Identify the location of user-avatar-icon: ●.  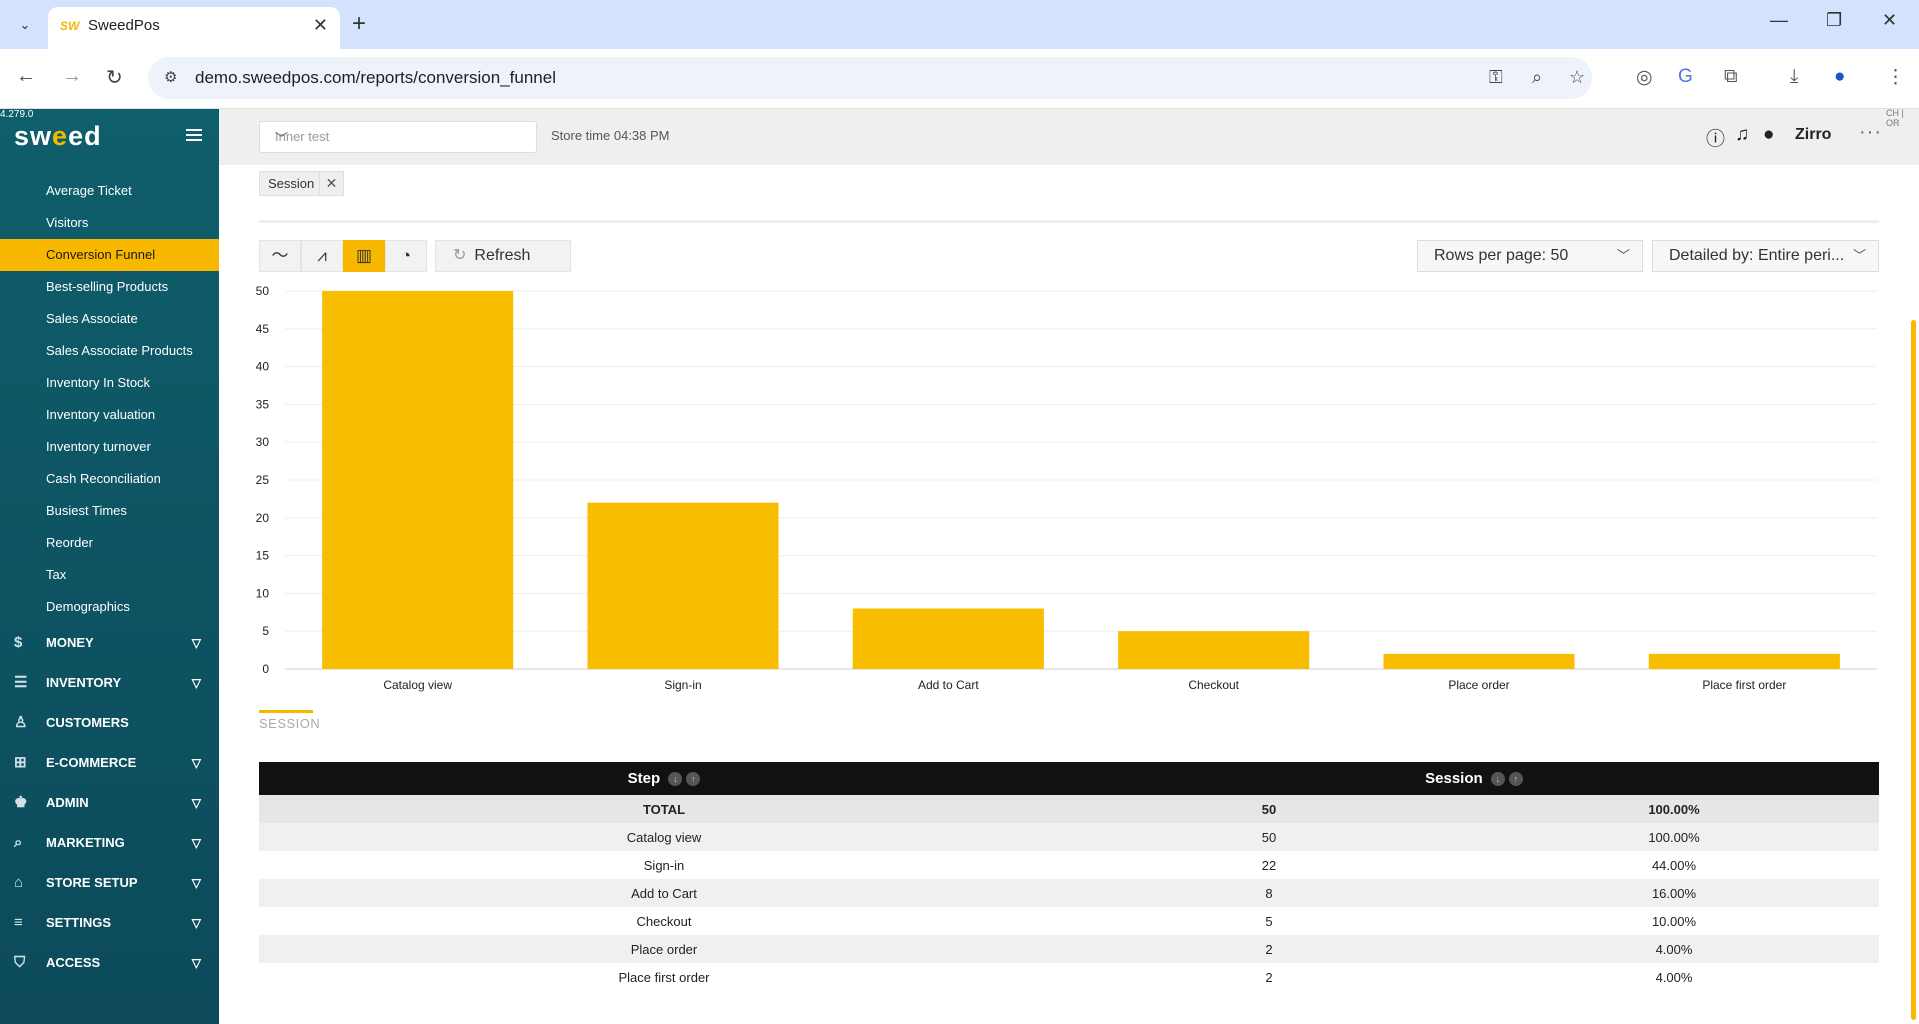
(1768, 135).